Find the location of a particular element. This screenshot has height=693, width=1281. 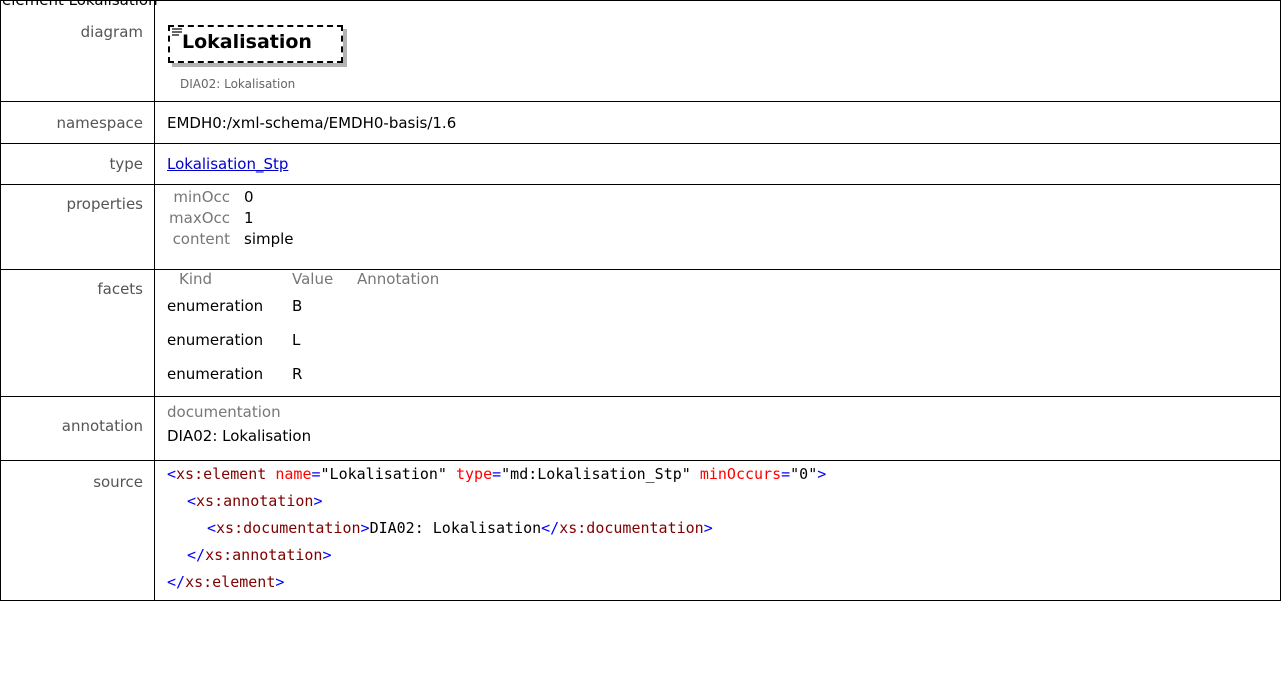

facets-header: Kind Value Annotation is located at coordinates (309, 279).